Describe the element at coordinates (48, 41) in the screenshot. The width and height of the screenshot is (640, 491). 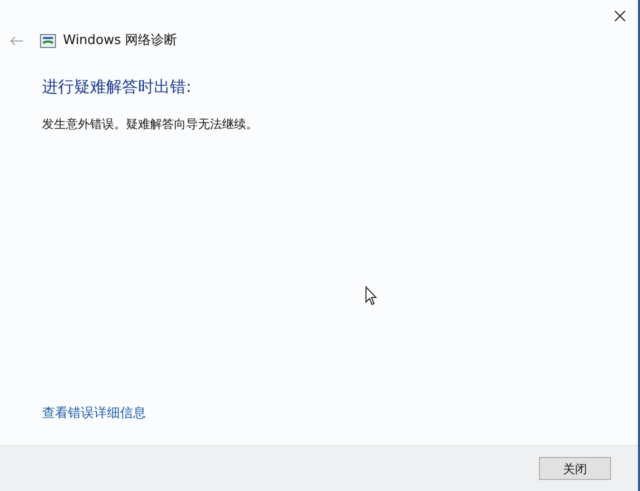
I see `network-diagnostics-icon` at that location.